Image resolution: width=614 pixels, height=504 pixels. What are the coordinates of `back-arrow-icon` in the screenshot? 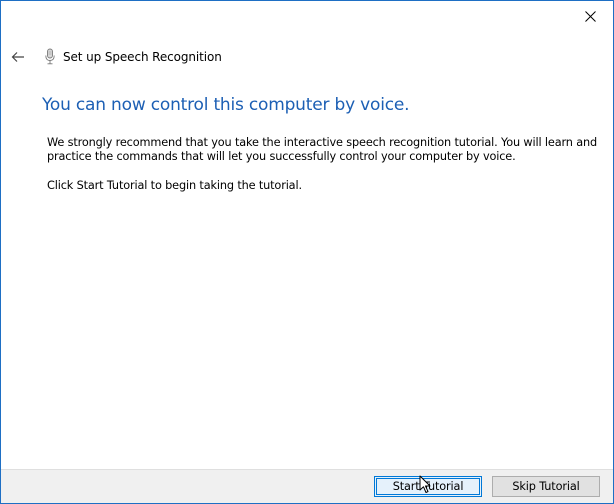 It's located at (17, 57).